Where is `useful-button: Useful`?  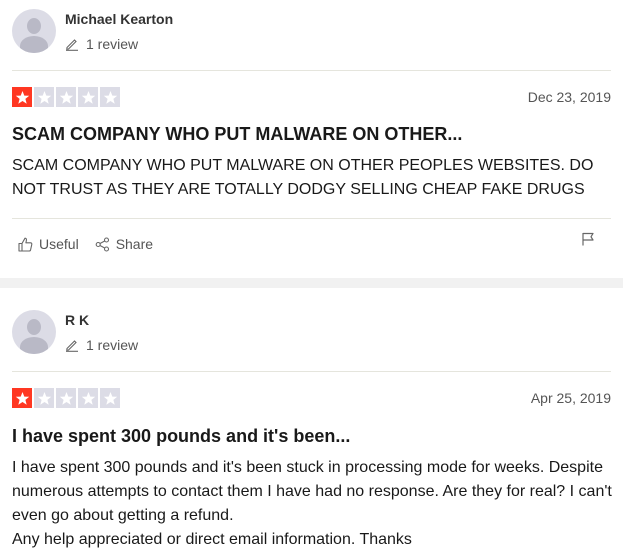 useful-button: Useful is located at coordinates (48, 244).